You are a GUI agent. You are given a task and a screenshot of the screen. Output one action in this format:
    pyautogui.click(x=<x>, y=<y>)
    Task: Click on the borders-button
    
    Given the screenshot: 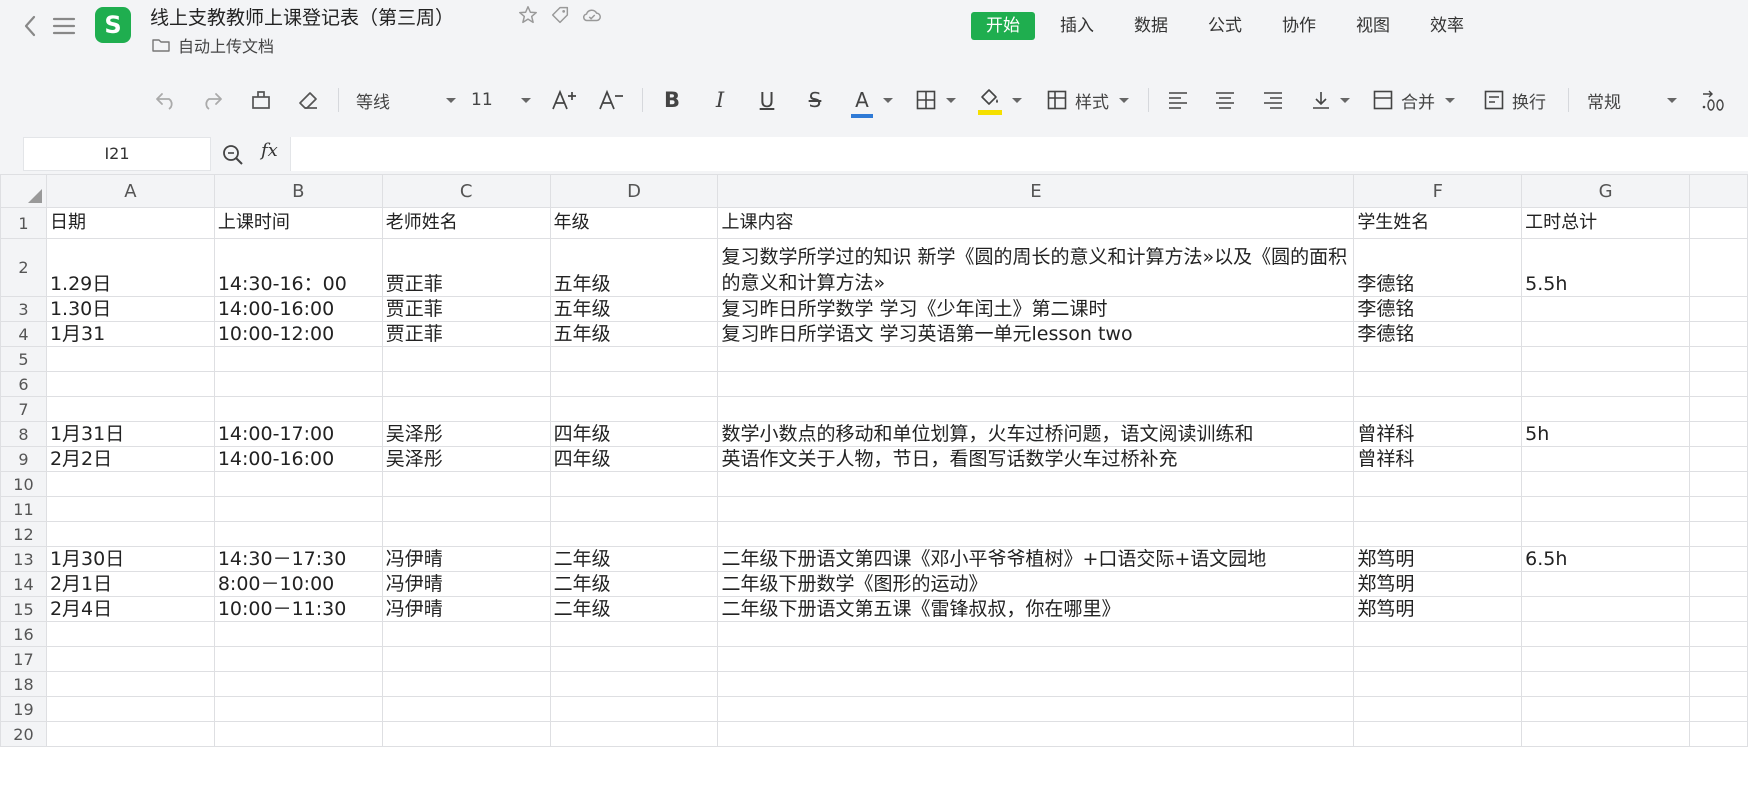 What is the action you would take?
    pyautogui.click(x=936, y=100)
    